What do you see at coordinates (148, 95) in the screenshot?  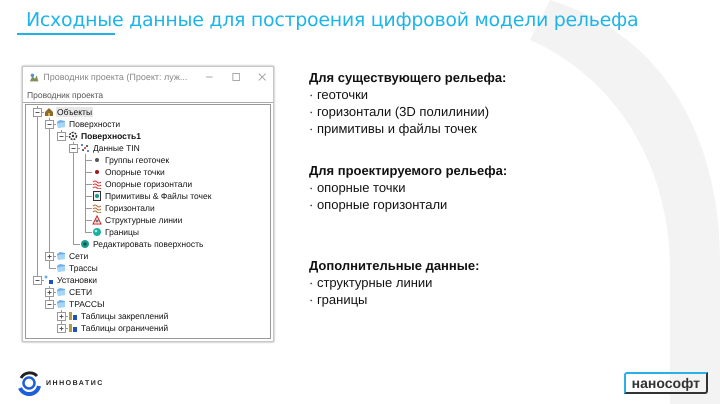 I see `panel-label: Проводник проекта` at bounding box center [148, 95].